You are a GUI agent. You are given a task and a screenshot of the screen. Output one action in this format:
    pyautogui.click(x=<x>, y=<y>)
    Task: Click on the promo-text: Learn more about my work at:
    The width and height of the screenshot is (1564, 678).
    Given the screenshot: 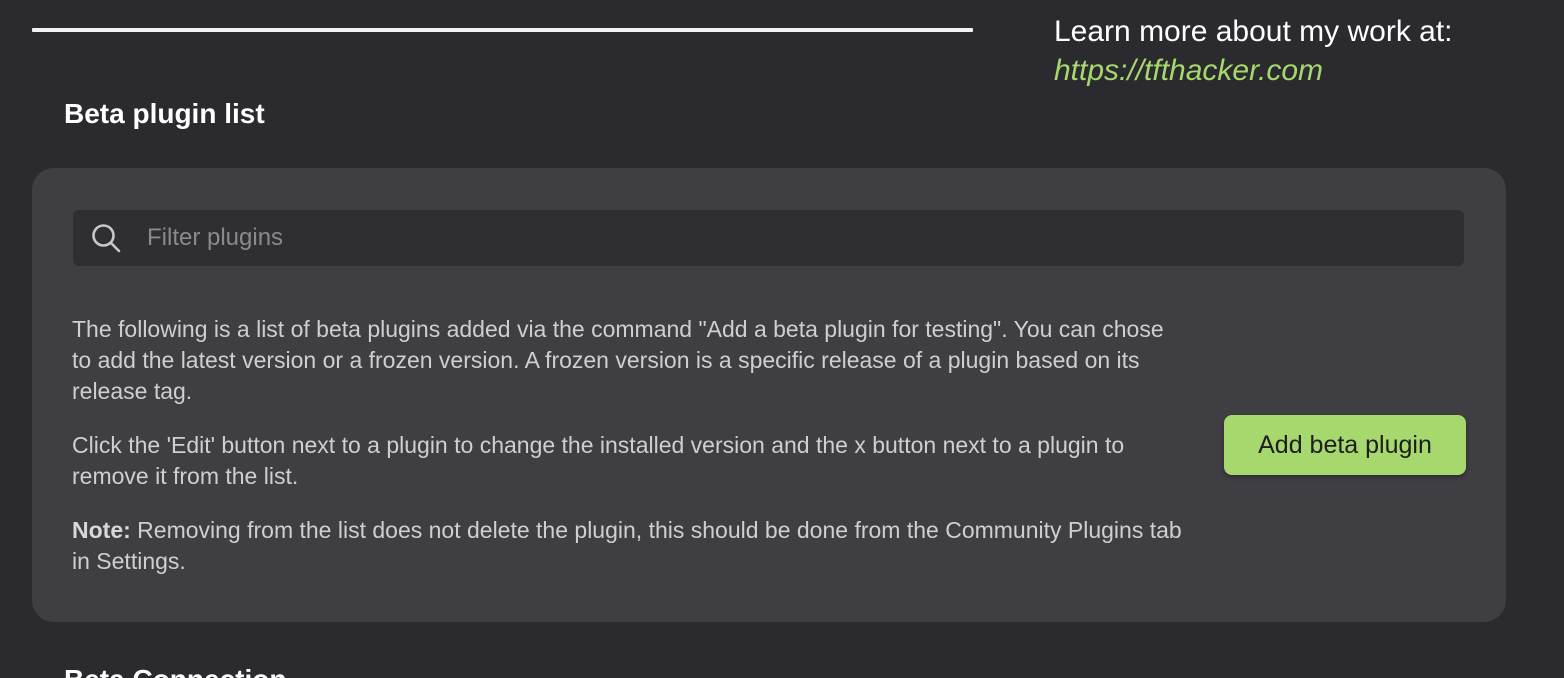 What is the action you would take?
    pyautogui.click(x=1253, y=31)
    